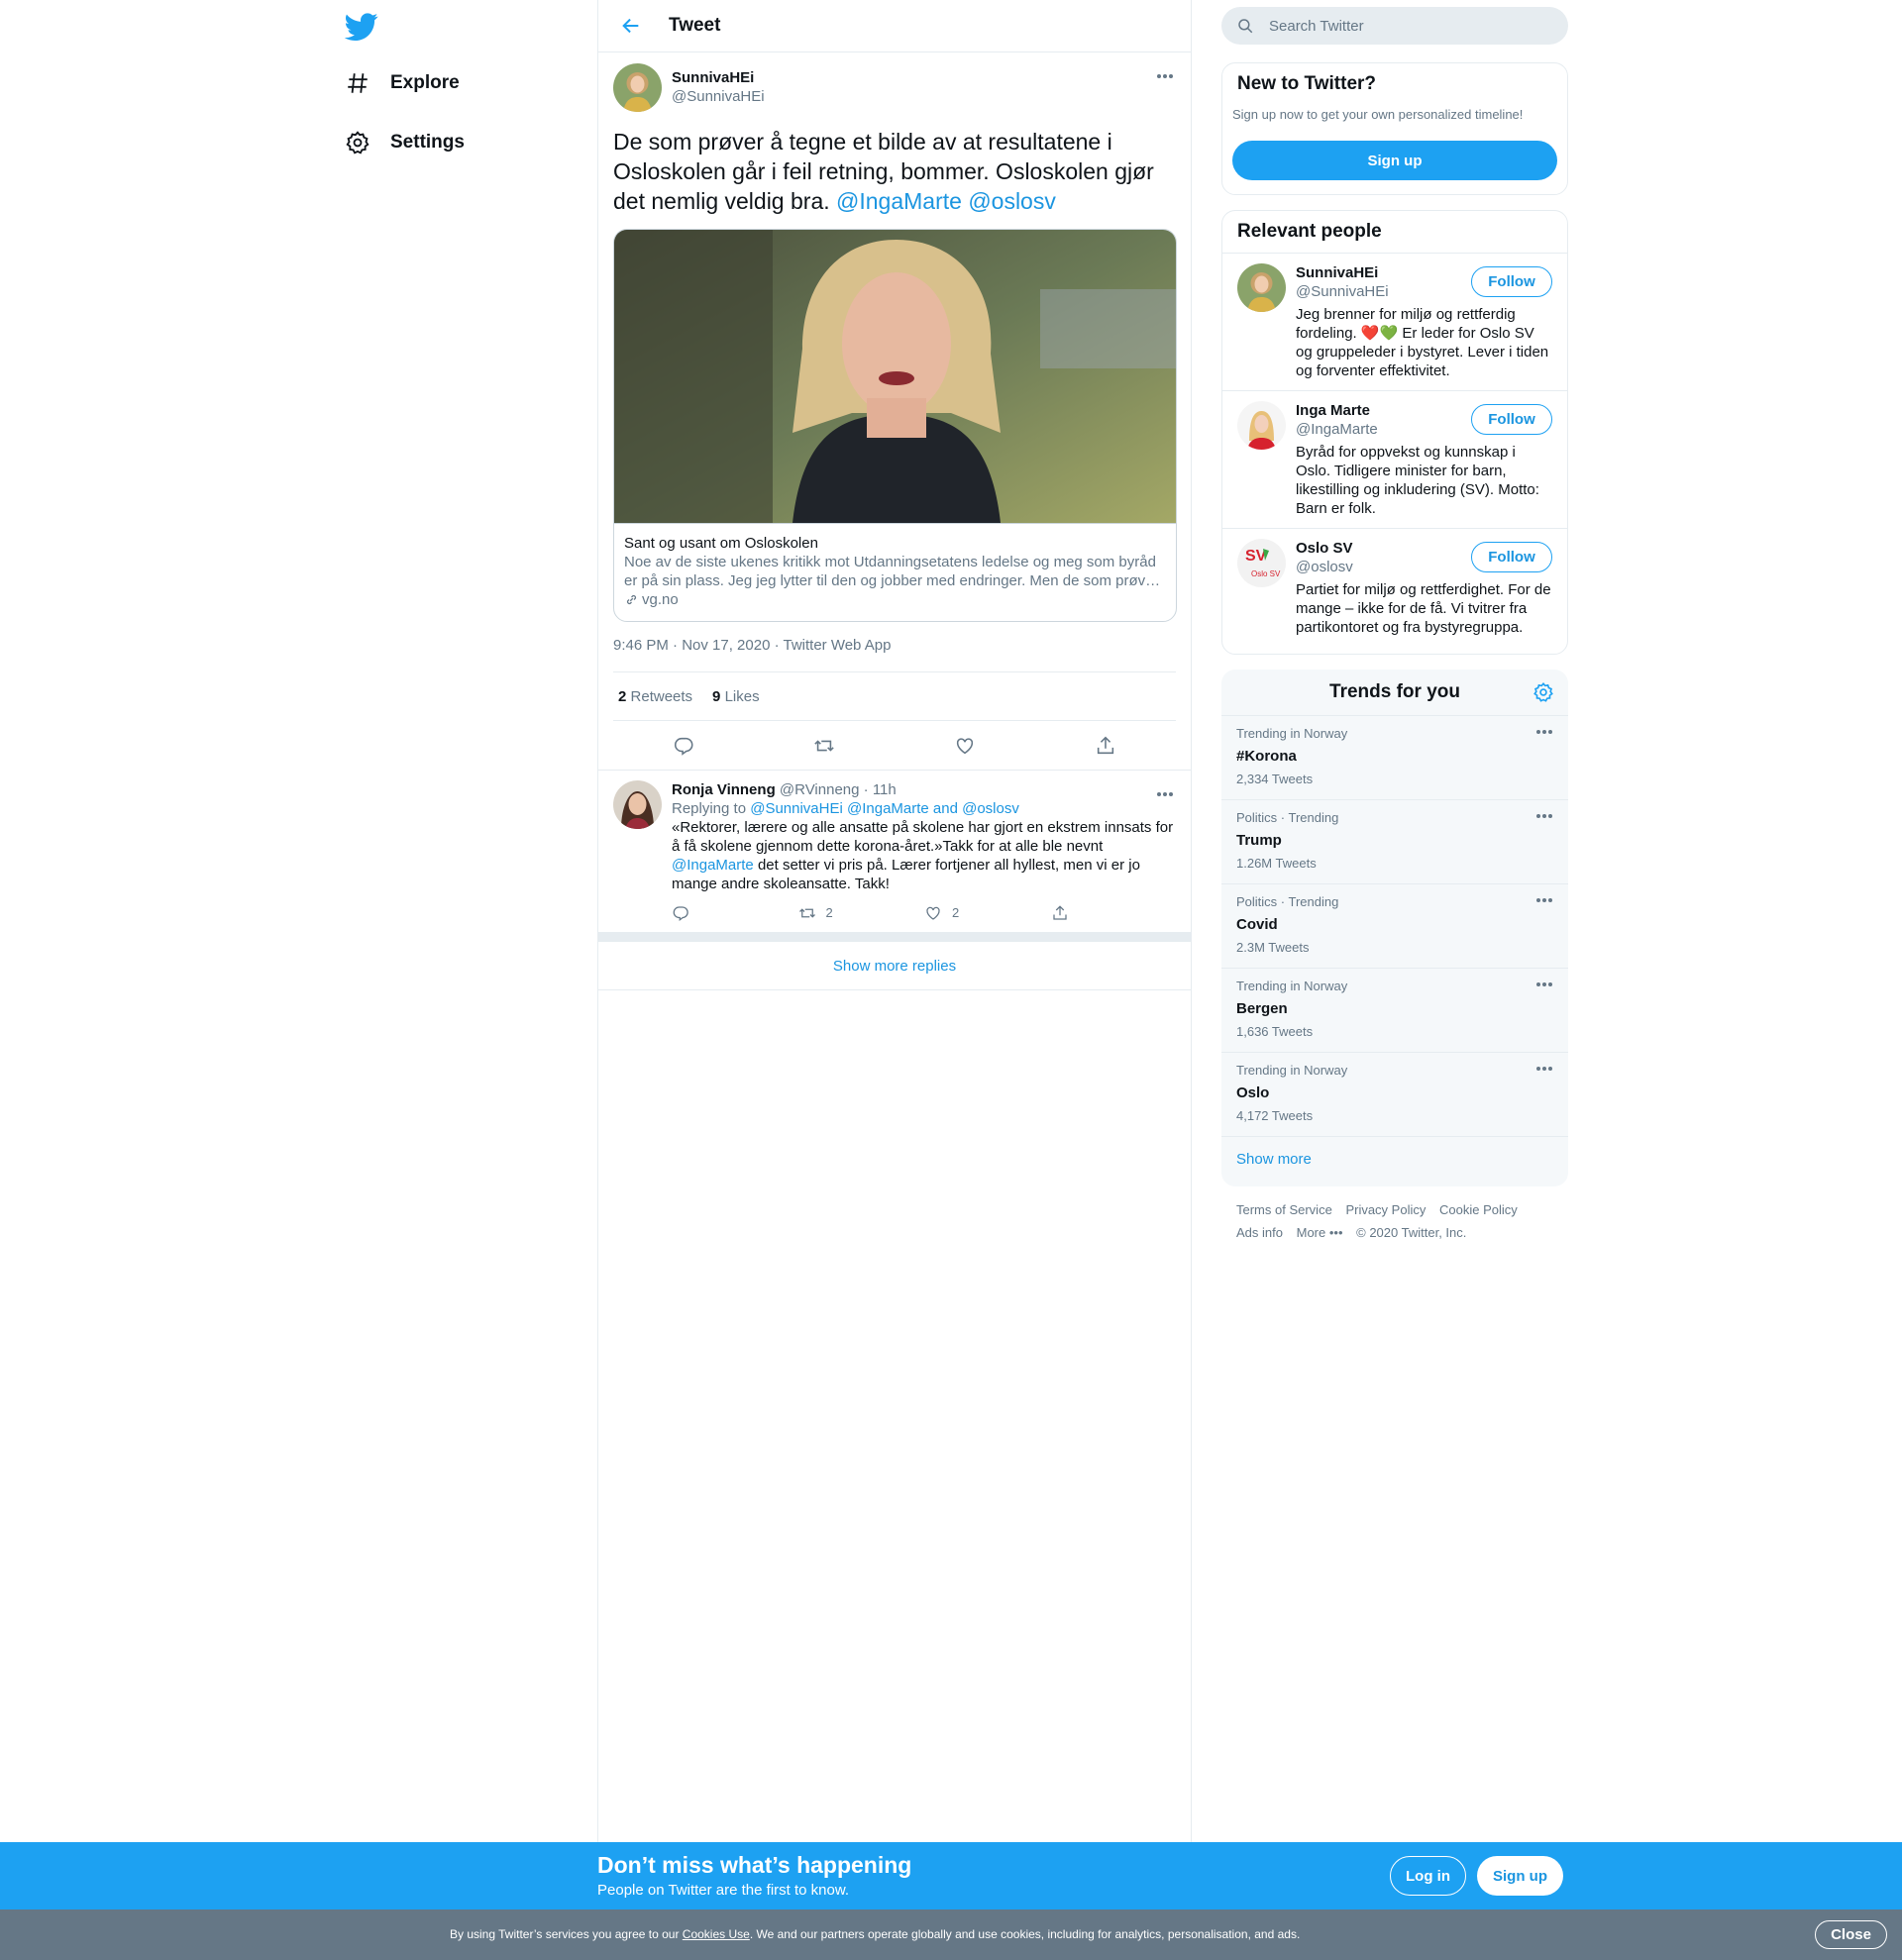 The image size is (1902, 1960). I want to click on trend-count: 2.3M Tweets, so click(1273, 948).